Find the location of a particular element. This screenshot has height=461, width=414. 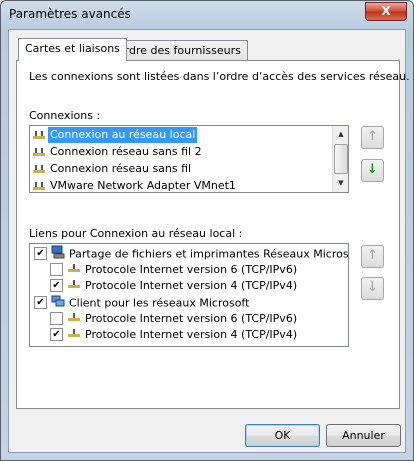

move-up-button: ↑ is located at coordinates (372, 137).